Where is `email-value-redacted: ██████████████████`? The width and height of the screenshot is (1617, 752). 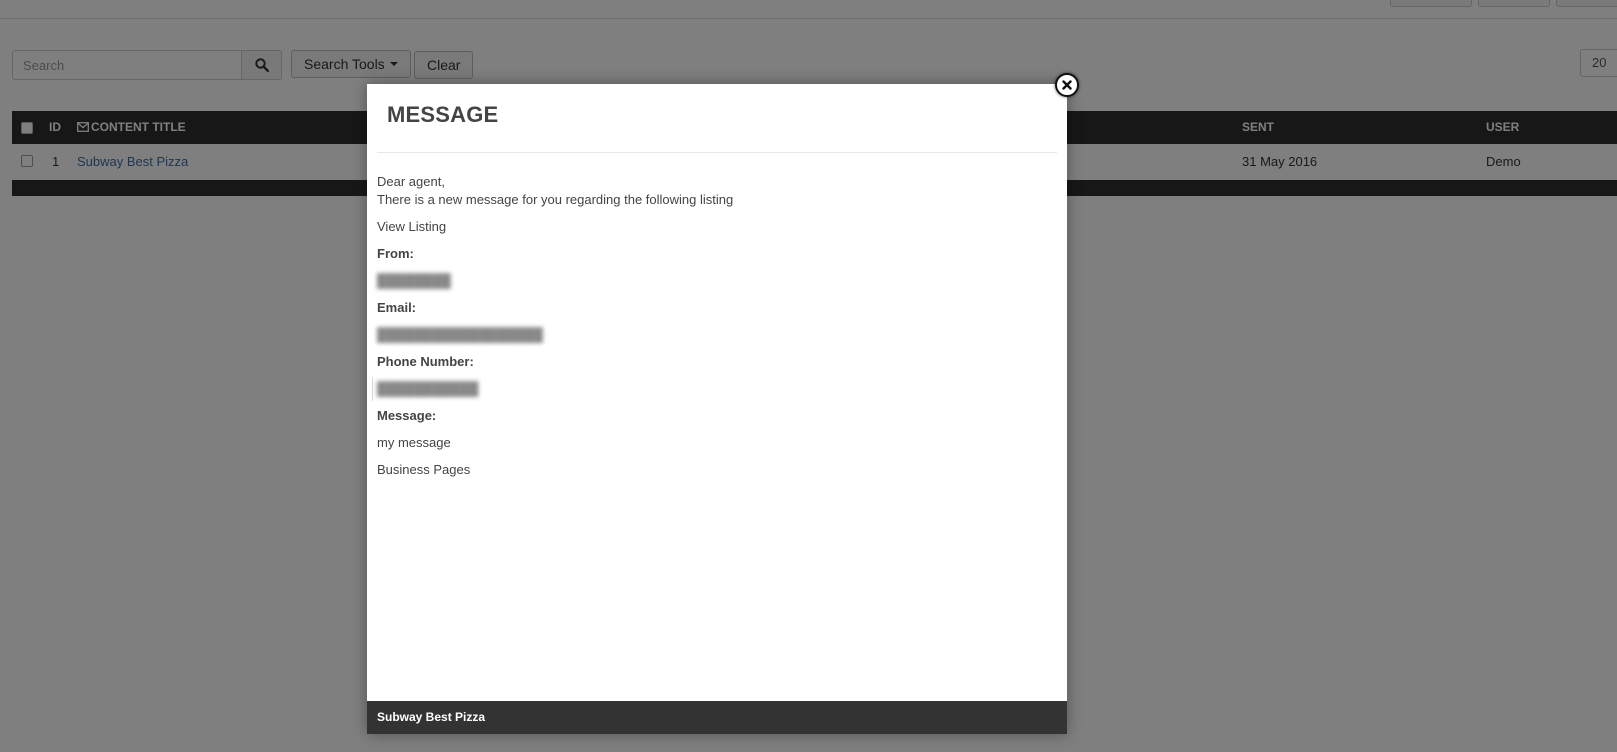
email-value-redacted: ██████████████████ is located at coordinates (460, 334).